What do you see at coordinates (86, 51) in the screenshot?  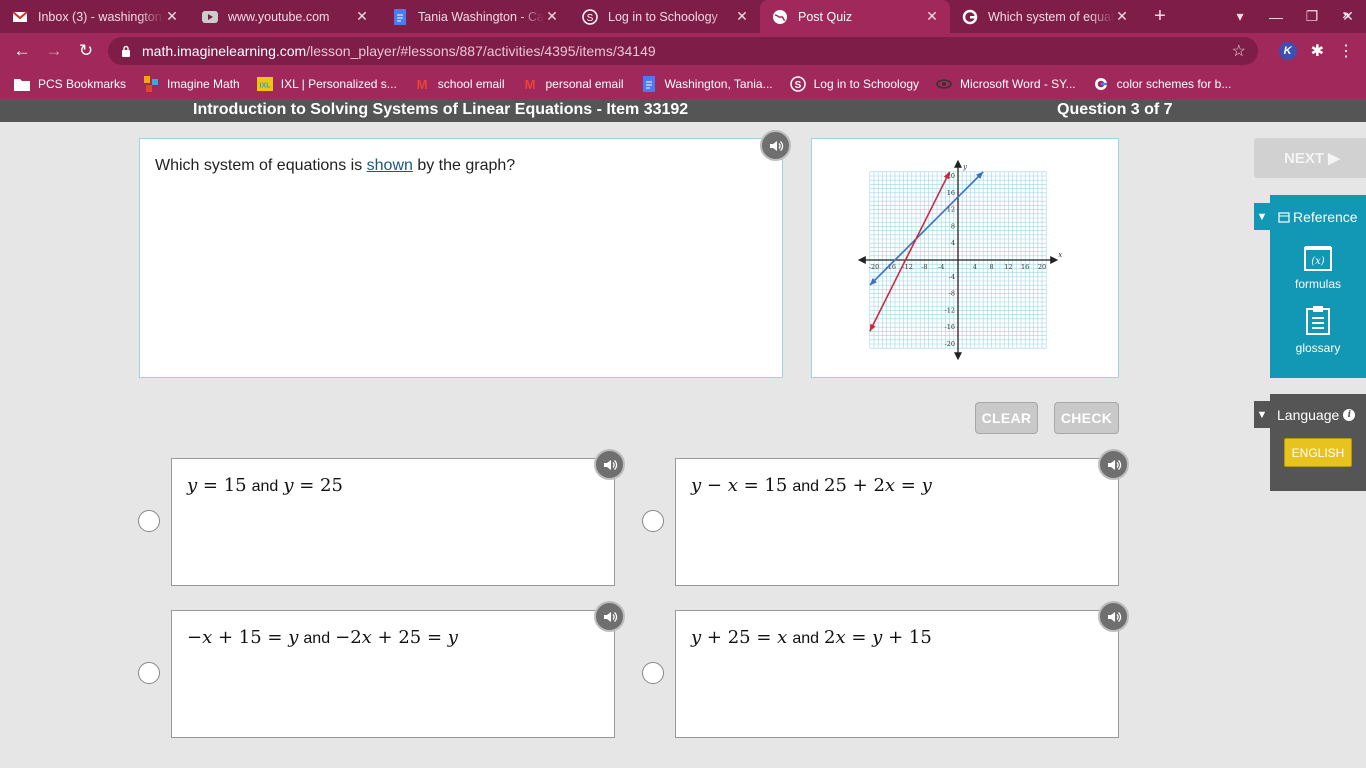 I see `reload-icon: ↻` at bounding box center [86, 51].